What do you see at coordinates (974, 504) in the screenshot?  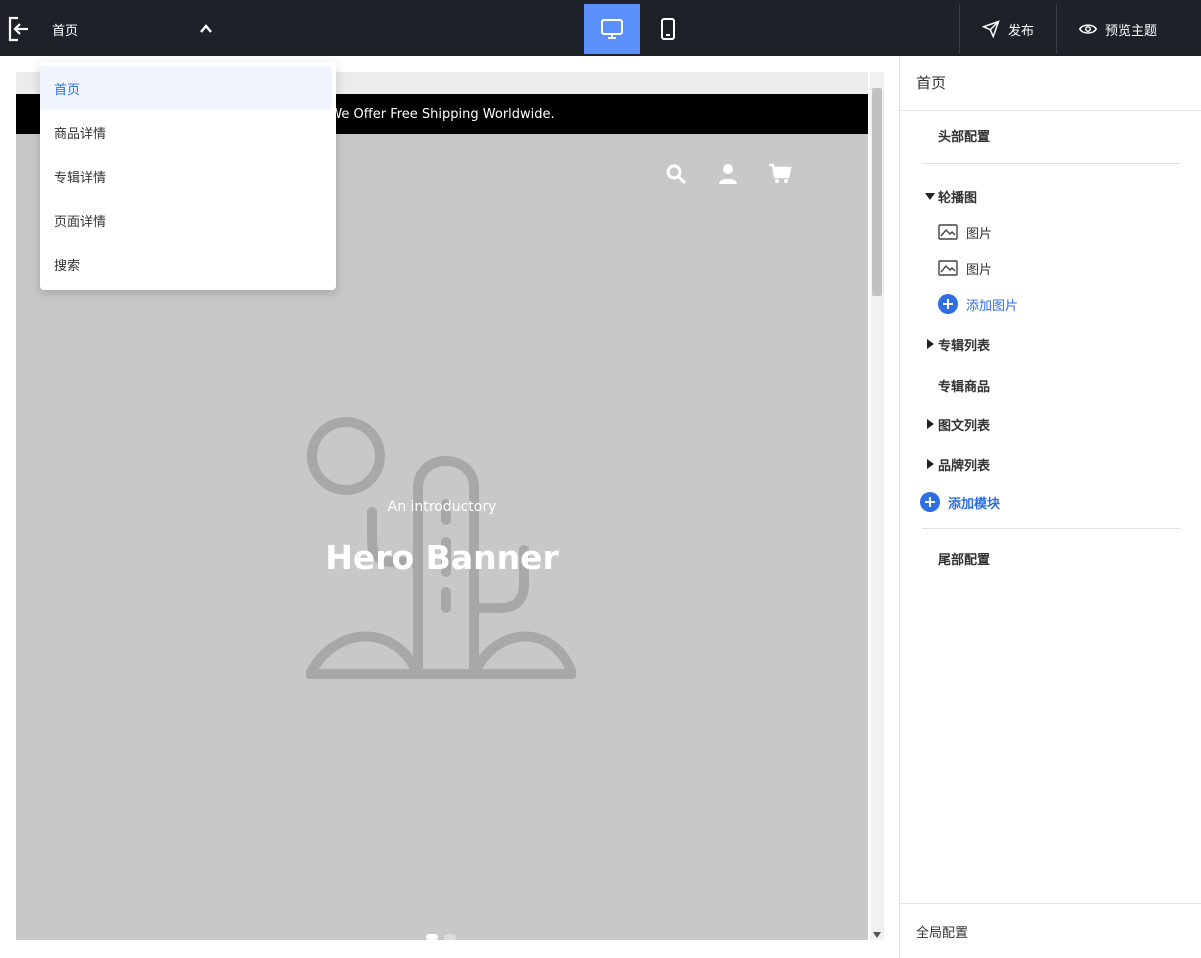 I see `add-module-label: 添加模块` at bounding box center [974, 504].